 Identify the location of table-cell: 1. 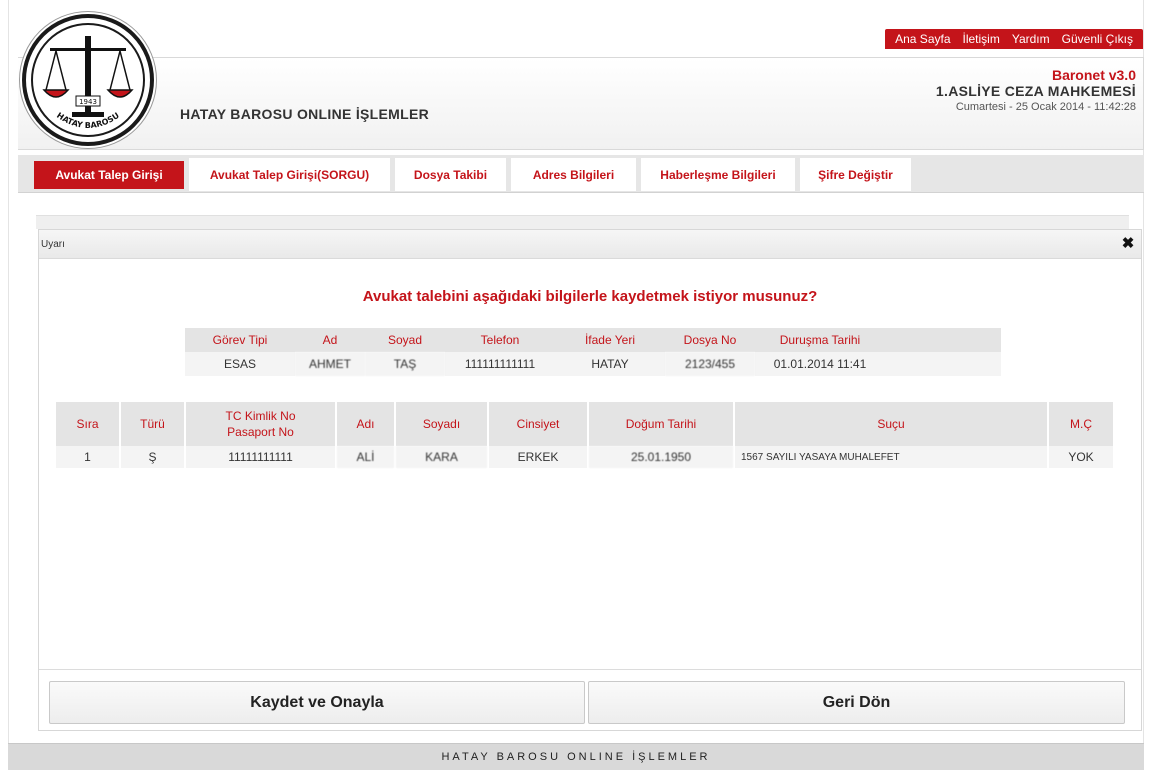
(88, 457).